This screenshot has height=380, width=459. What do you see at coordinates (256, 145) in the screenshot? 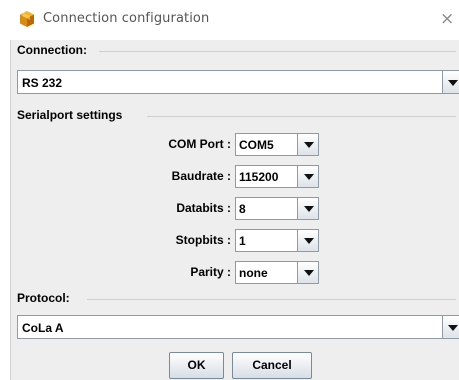
I see `com-port-value: COM5` at bounding box center [256, 145].